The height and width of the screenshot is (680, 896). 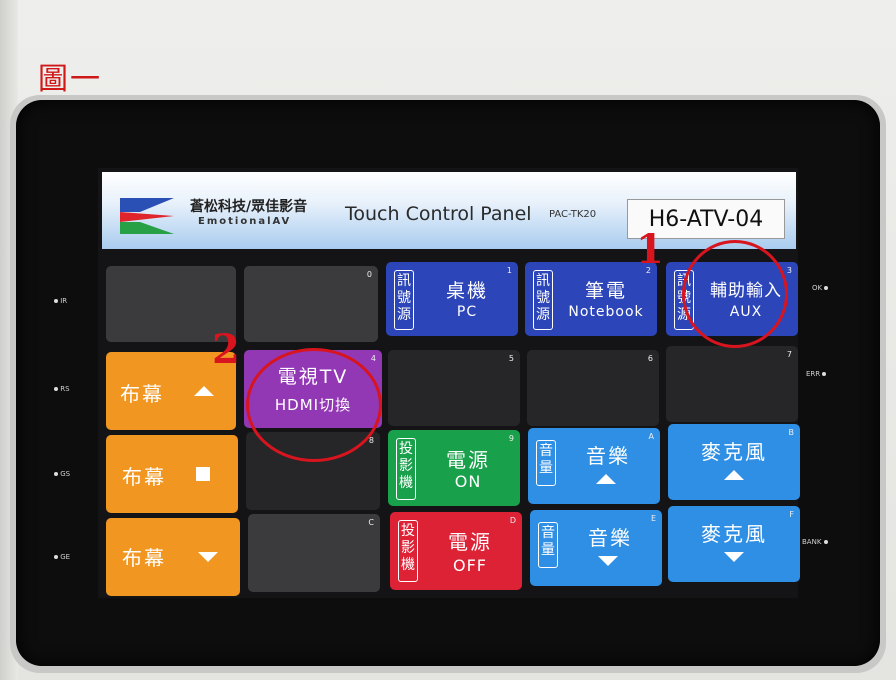 What do you see at coordinates (245, 221) in the screenshot?
I see `company-name-en: EmotionalAV` at bounding box center [245, 221].